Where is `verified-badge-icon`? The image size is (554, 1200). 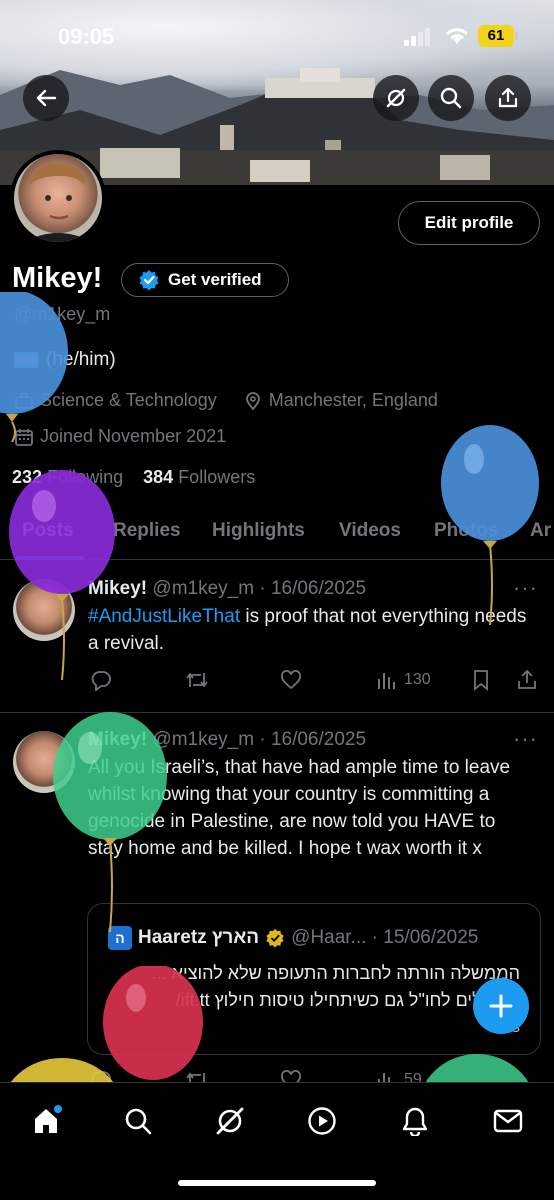
verified-badge-icon is located at coordinates (149, 280).